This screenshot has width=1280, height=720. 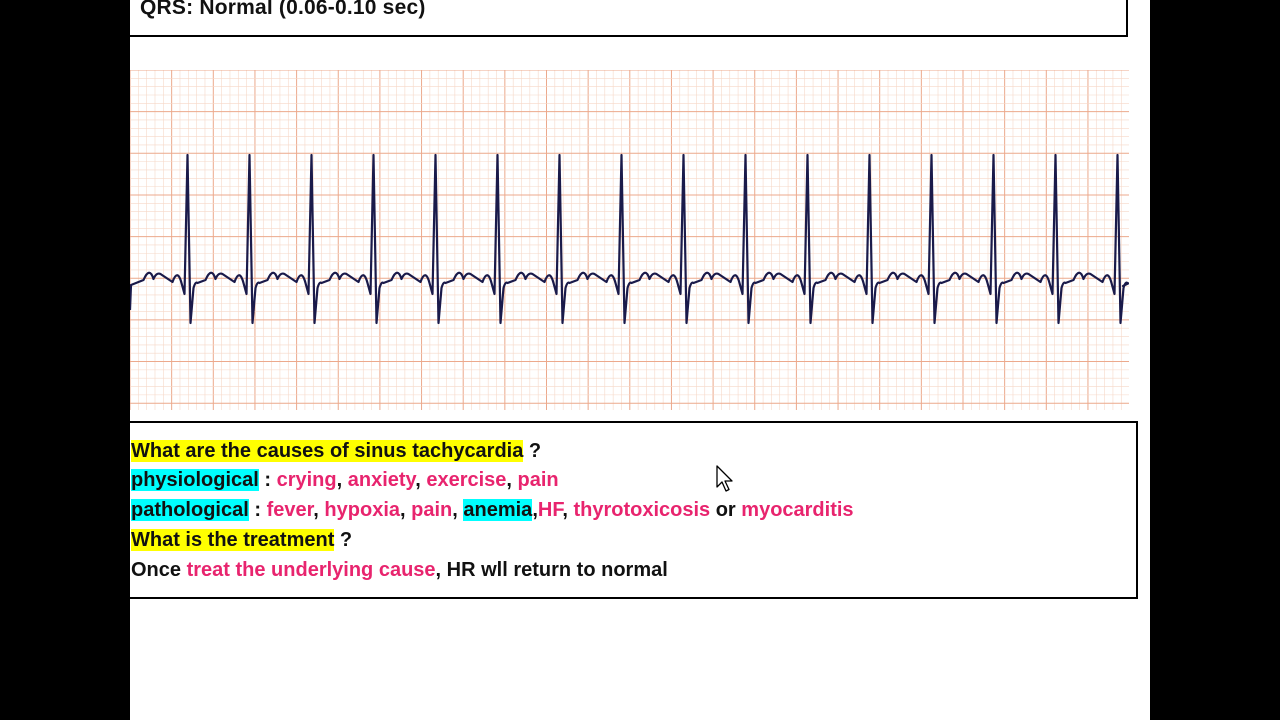 I want to click on cause-anemia: anemia, so click(x=498, y=510).